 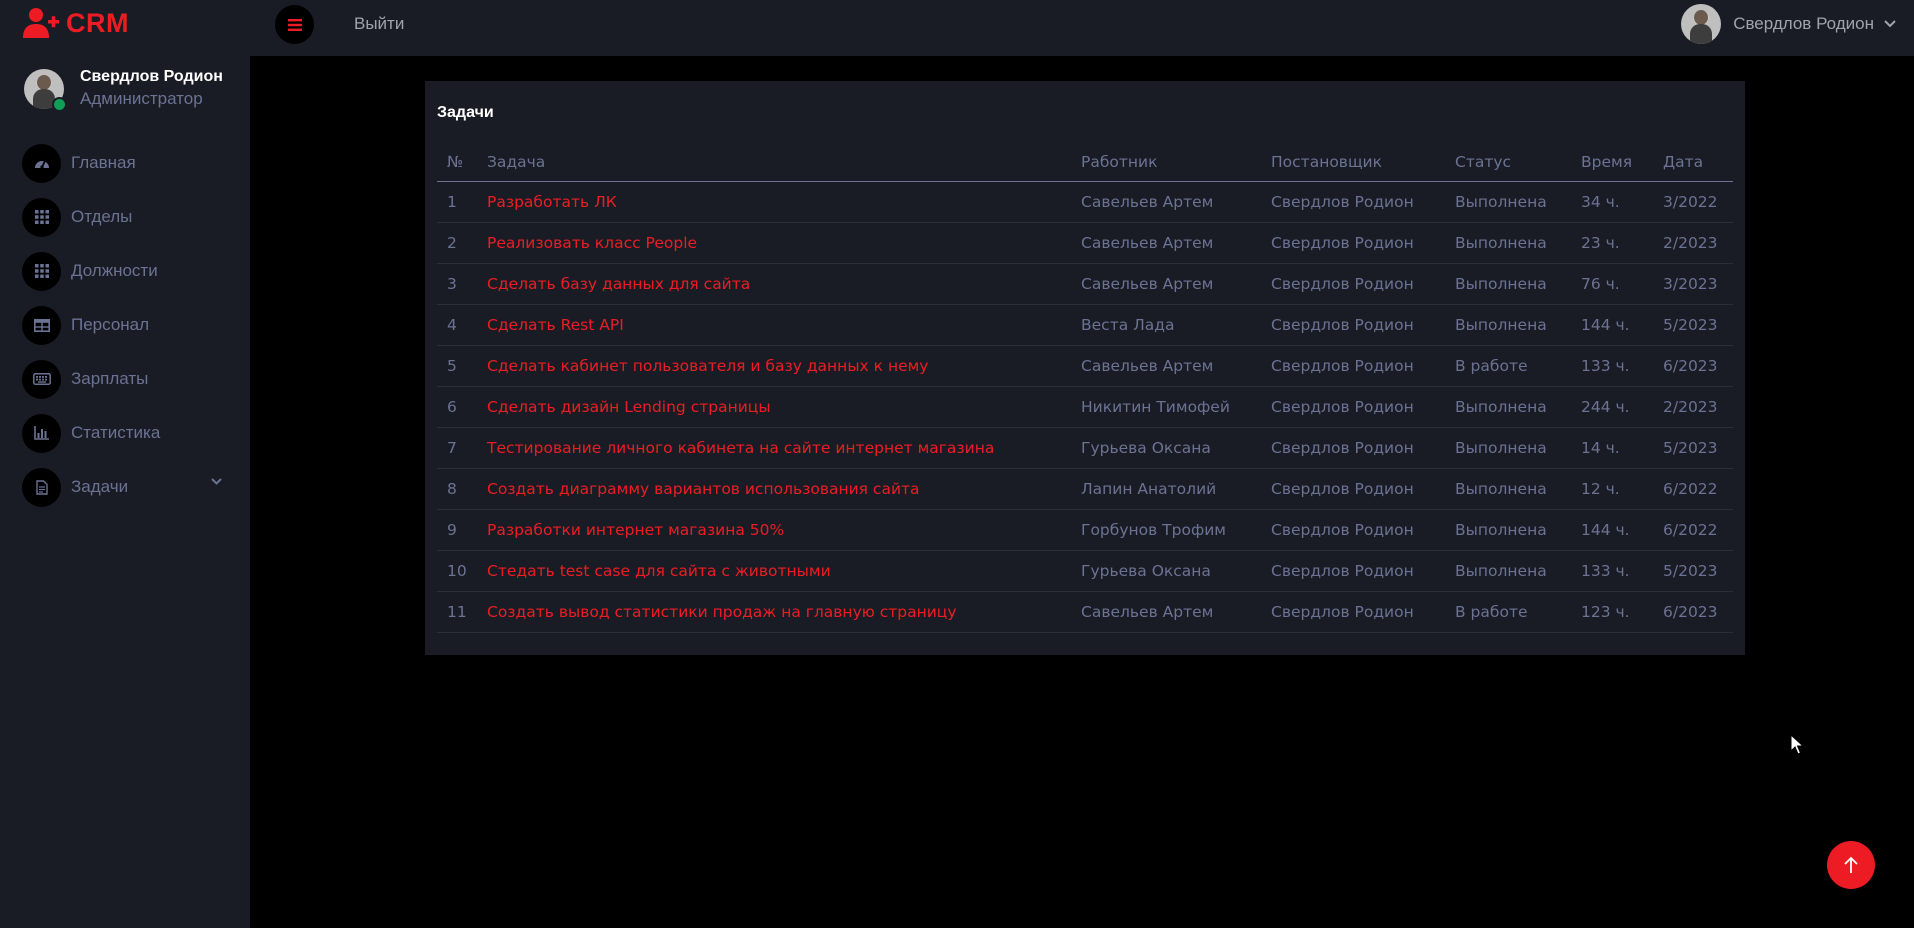 I want to click on cell-number: 11, so click(x=457, y=612).